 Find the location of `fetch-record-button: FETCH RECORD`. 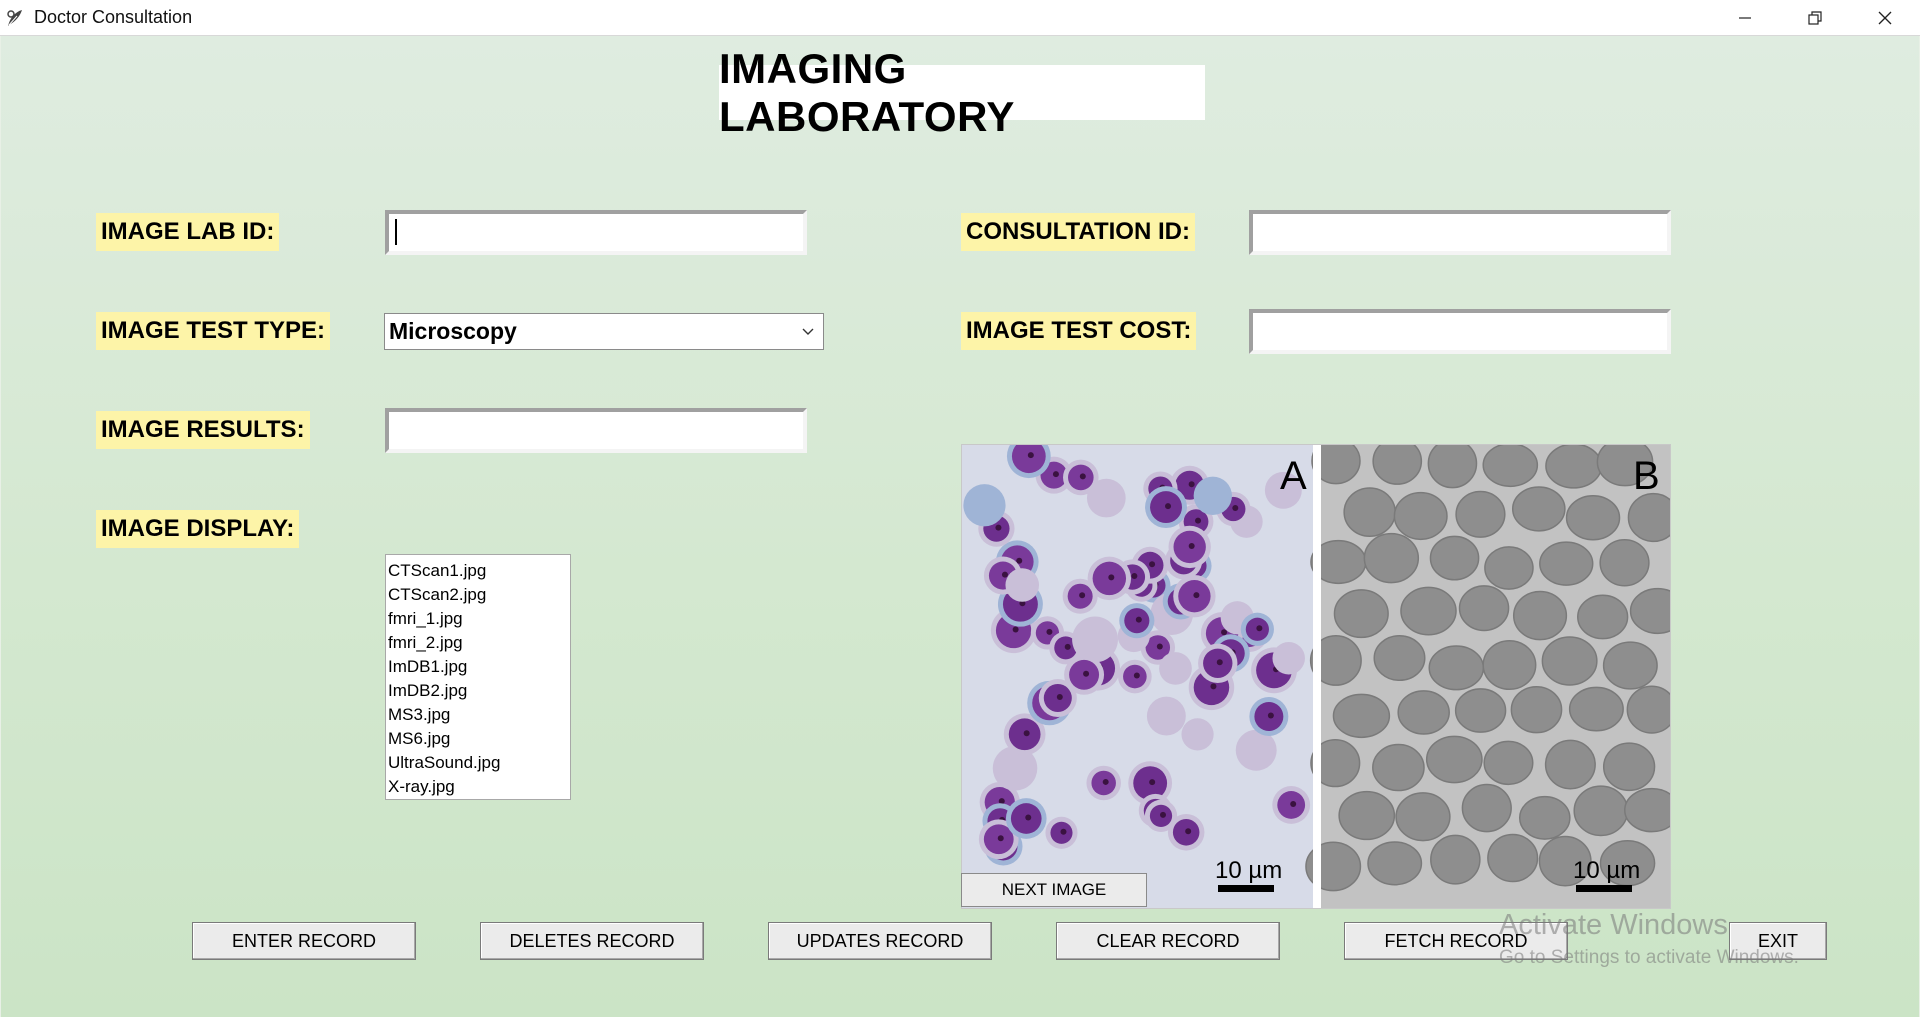

fetch-record-button: FETCH RECORD is located at coordinates (1456, 941).